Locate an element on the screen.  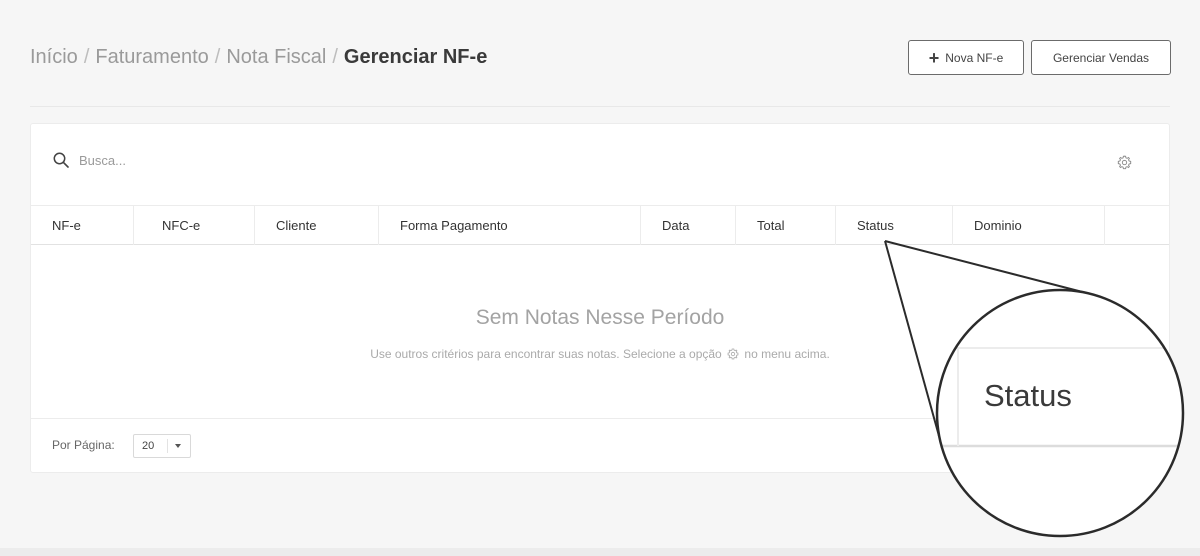
zoom-callout is located at coordinates (1034, 389).